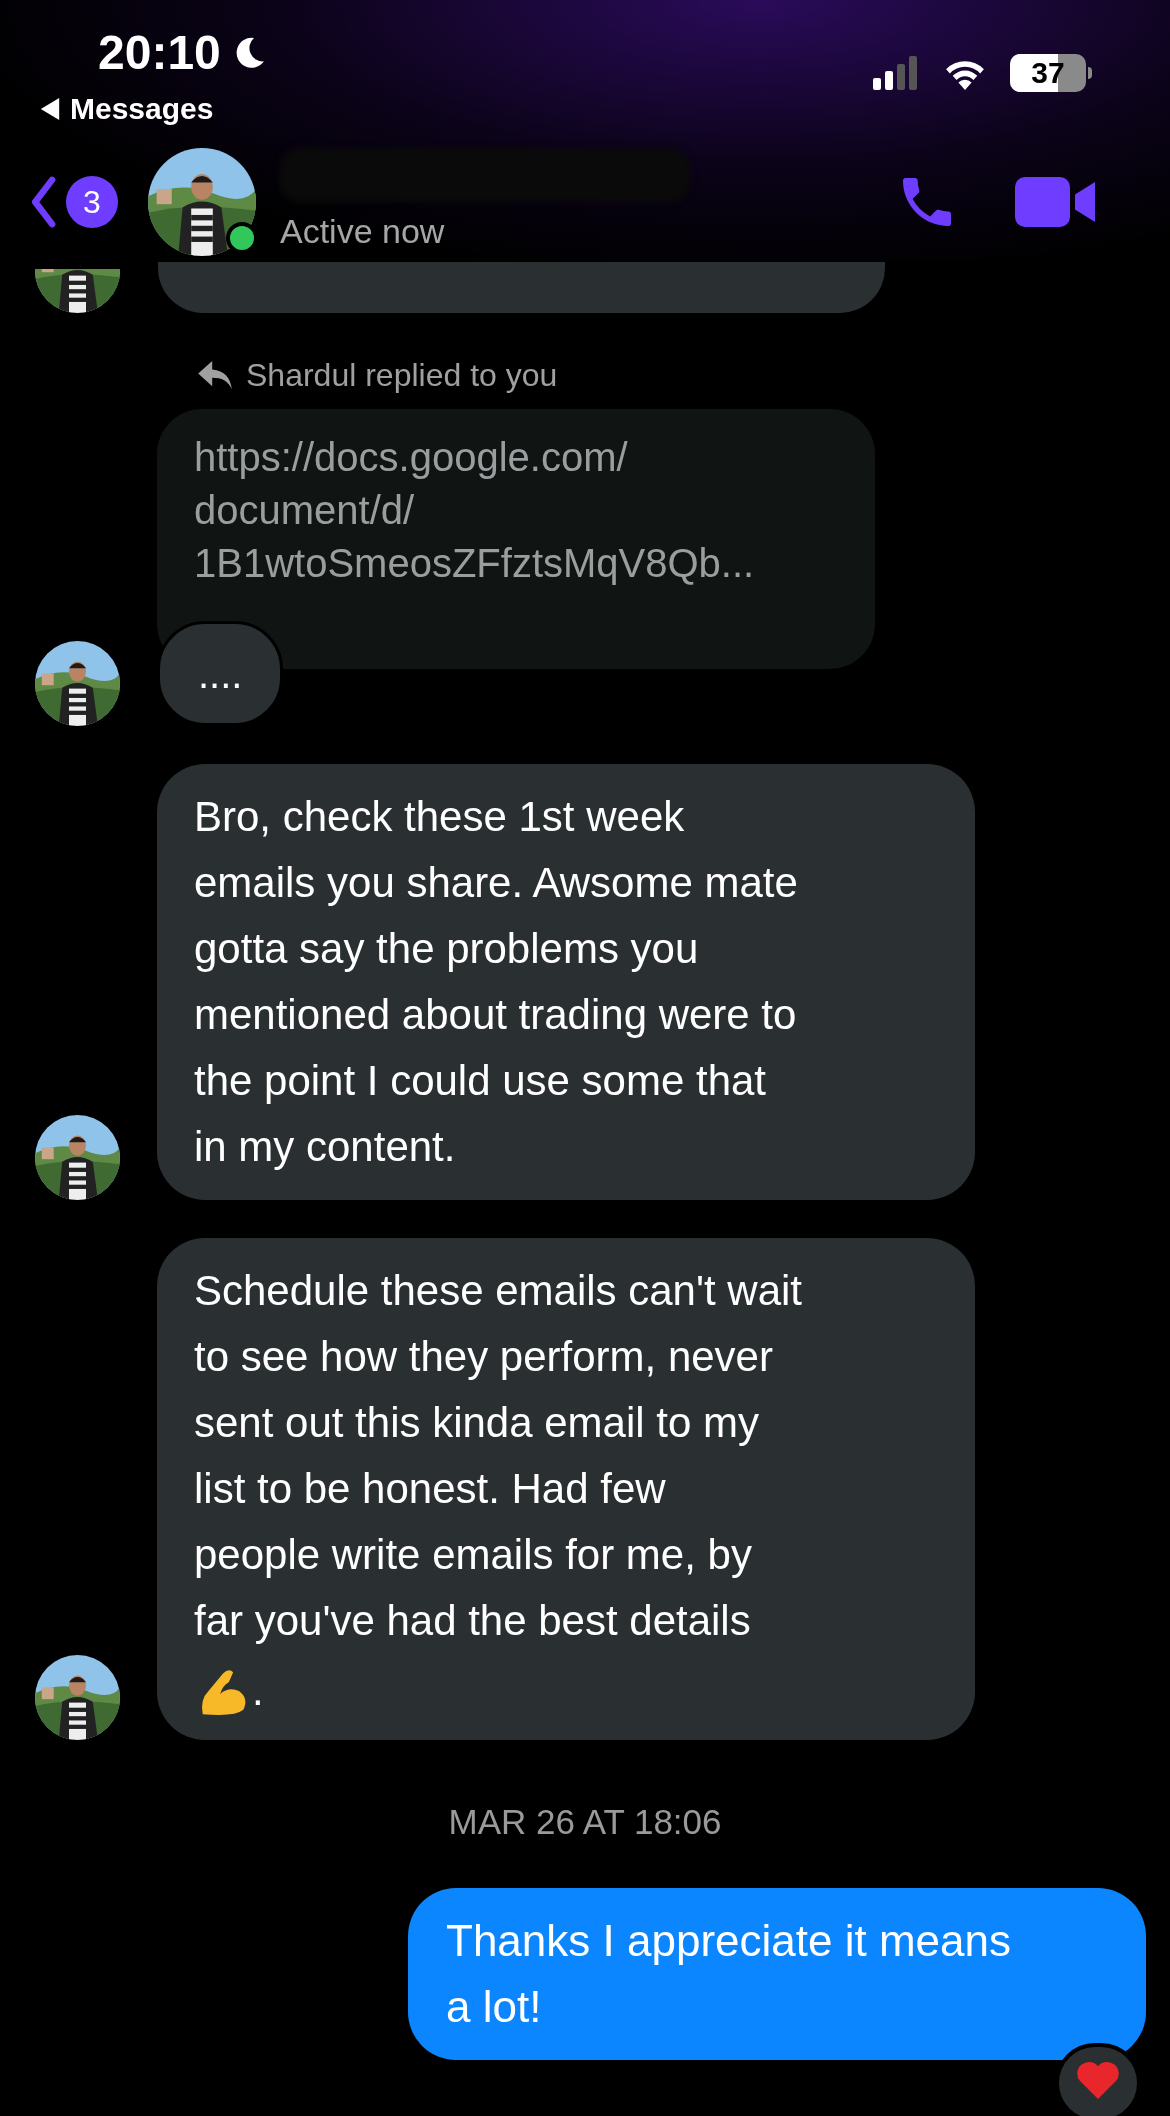  Describe the element at coordinates (258, 1691) in the screenshot. I see `message-text: .` at that location.